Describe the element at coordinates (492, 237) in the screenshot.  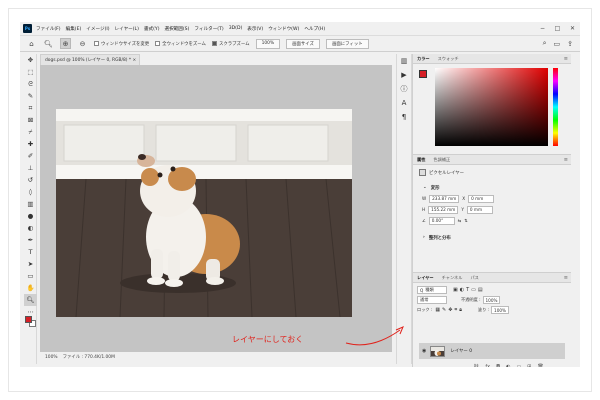
I see `align-header: › 整列と分布` at that location.